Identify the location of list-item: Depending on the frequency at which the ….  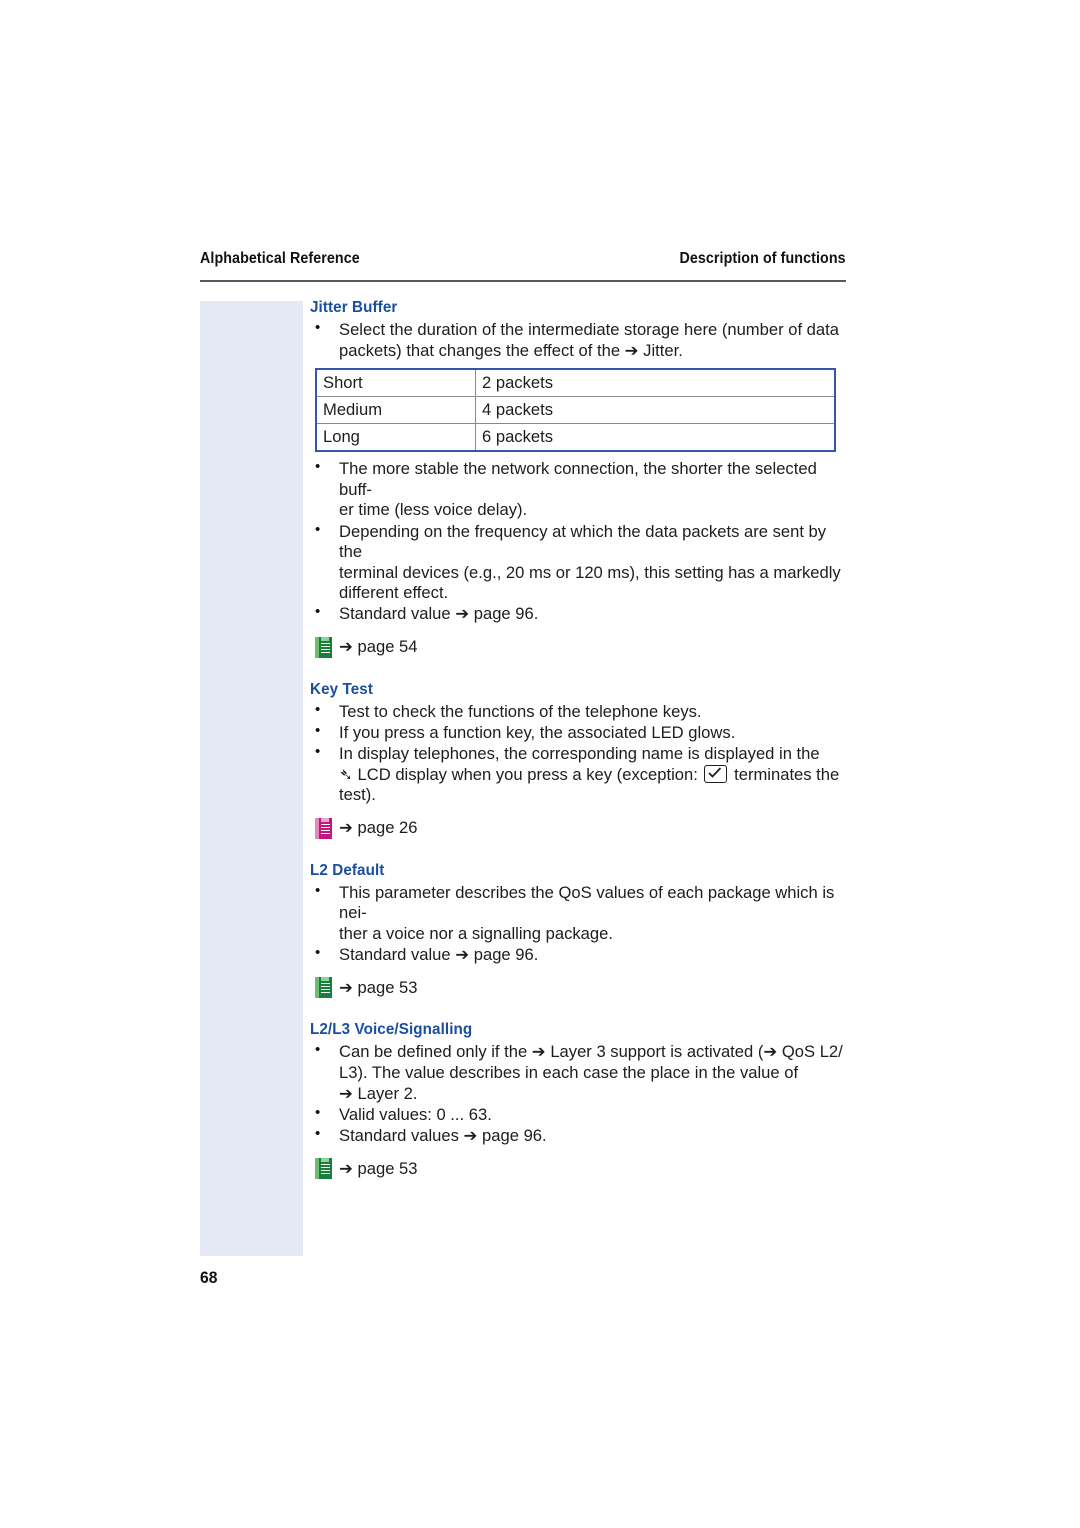
(580, 562).